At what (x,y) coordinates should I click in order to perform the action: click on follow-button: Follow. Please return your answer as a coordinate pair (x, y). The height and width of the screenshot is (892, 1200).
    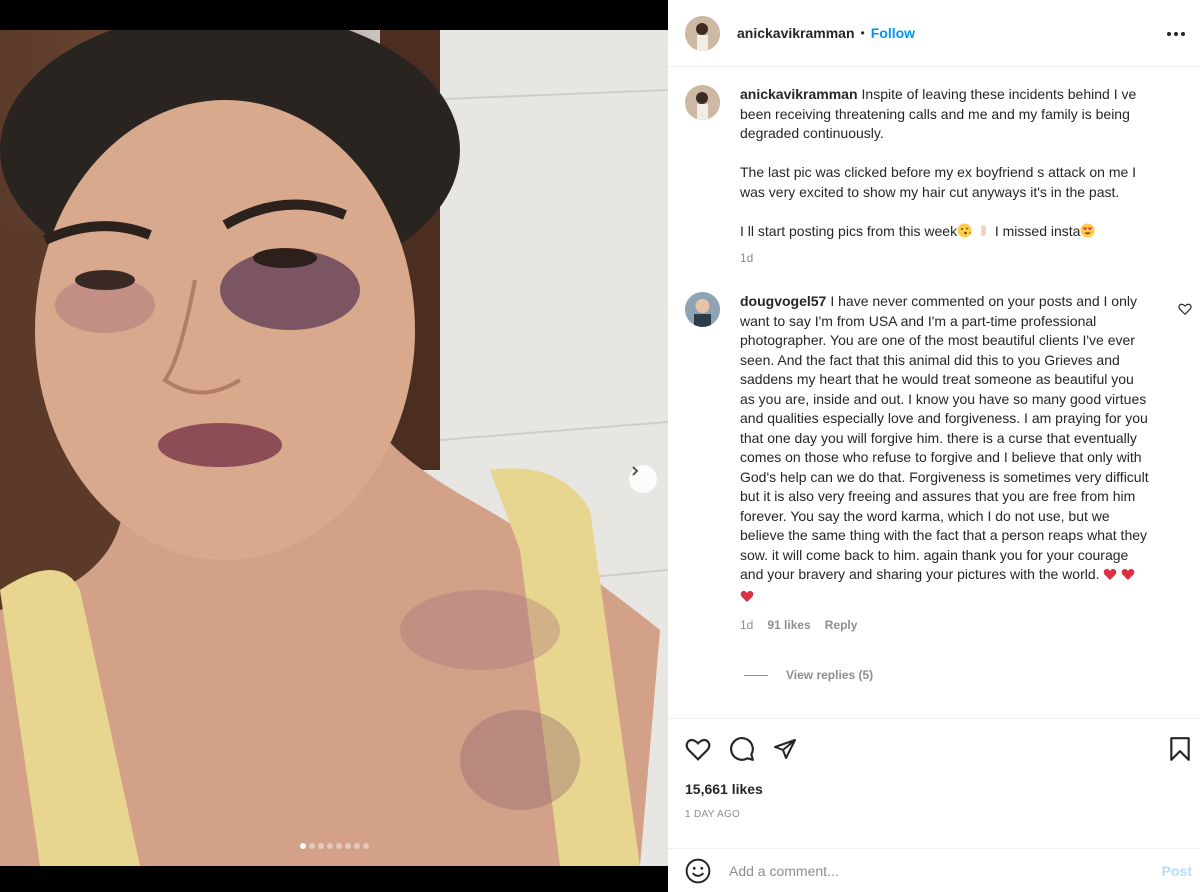
    Looking at the image, I should click on (893, 33).